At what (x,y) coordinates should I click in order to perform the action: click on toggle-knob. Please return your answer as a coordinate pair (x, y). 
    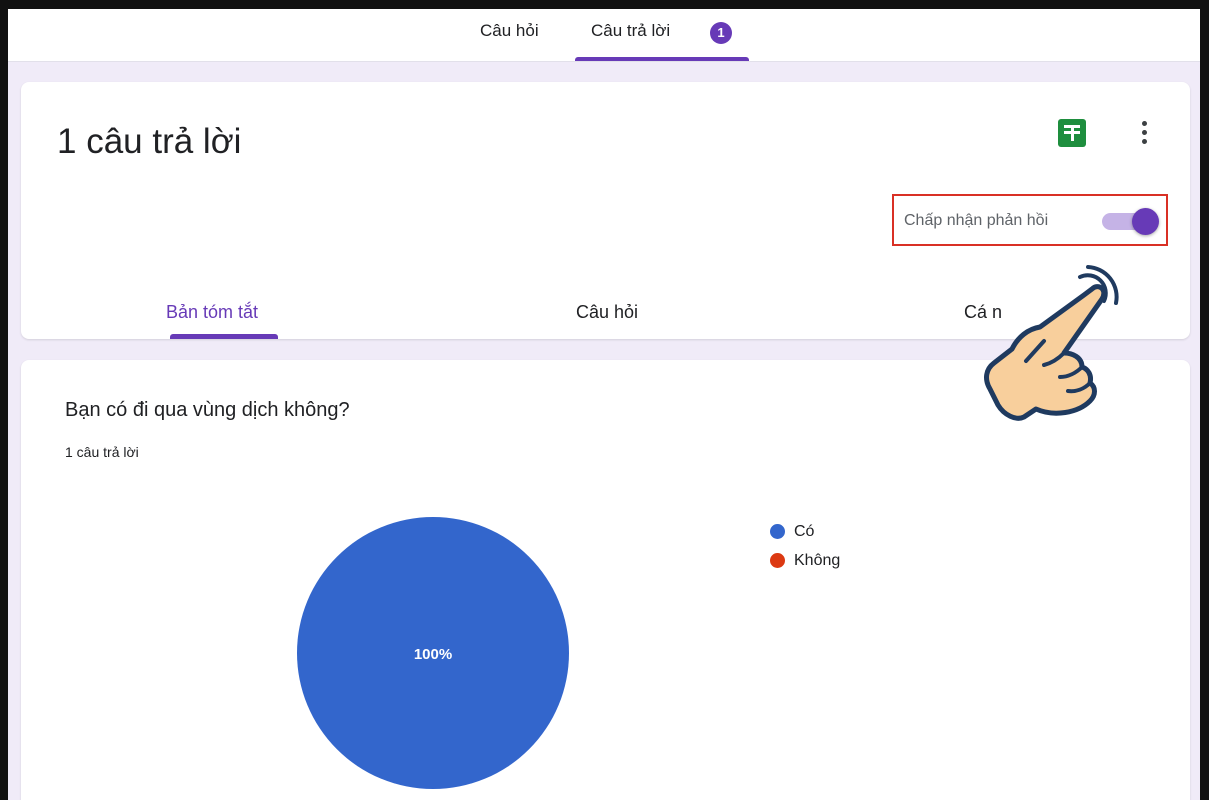
    Looking at the image, I should click on (1145, 221).